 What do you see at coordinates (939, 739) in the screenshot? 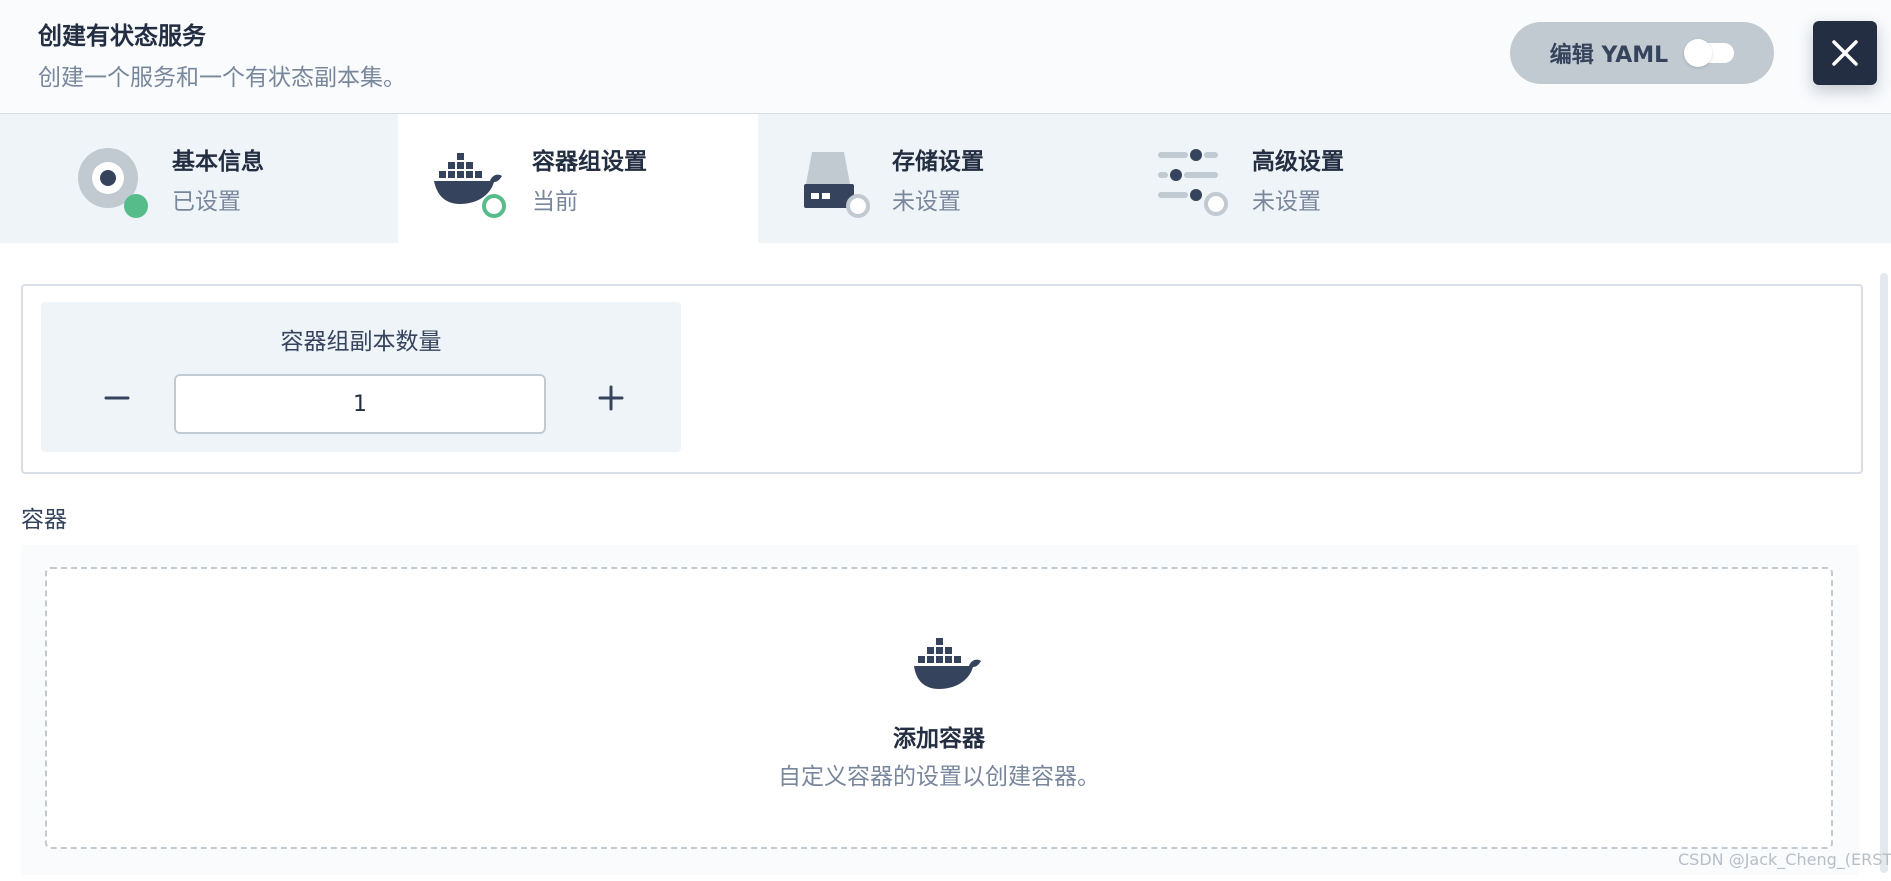
I see `add-container-title: 添加容器` at bounding box center [939, 739].